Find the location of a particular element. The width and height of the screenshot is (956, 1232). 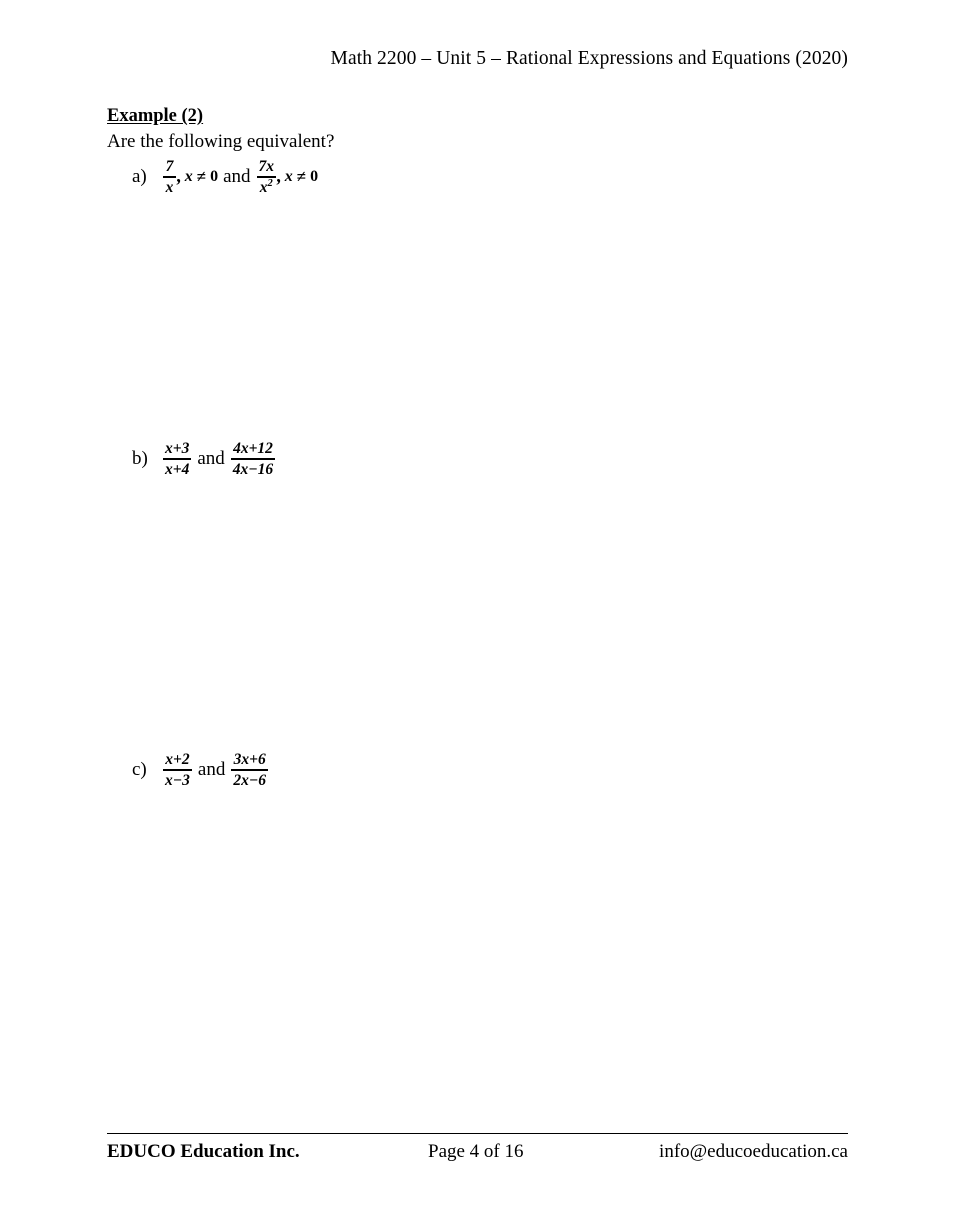

fraction-c-right-numerator: 3x+6 is located at coordinates (249, 759).